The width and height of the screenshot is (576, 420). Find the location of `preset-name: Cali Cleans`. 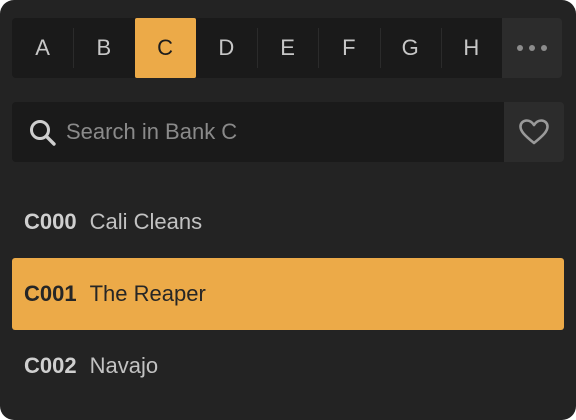

preset-name: Cali Cleans is located at coordinates (146, 221).